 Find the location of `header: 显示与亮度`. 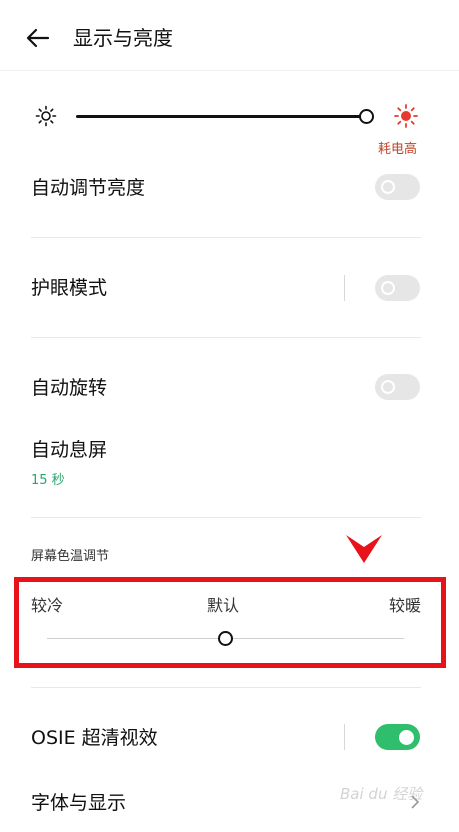

header: 显示与亮度 is located at coordinates (229, 36).